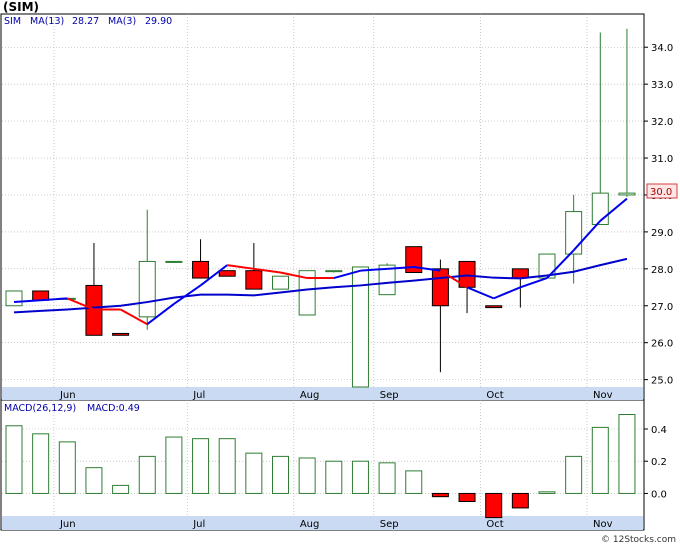 This screenshot has height=546, width=680. I want to click on macd-legend-label: MACD(26,12,9), so click(40, 408).